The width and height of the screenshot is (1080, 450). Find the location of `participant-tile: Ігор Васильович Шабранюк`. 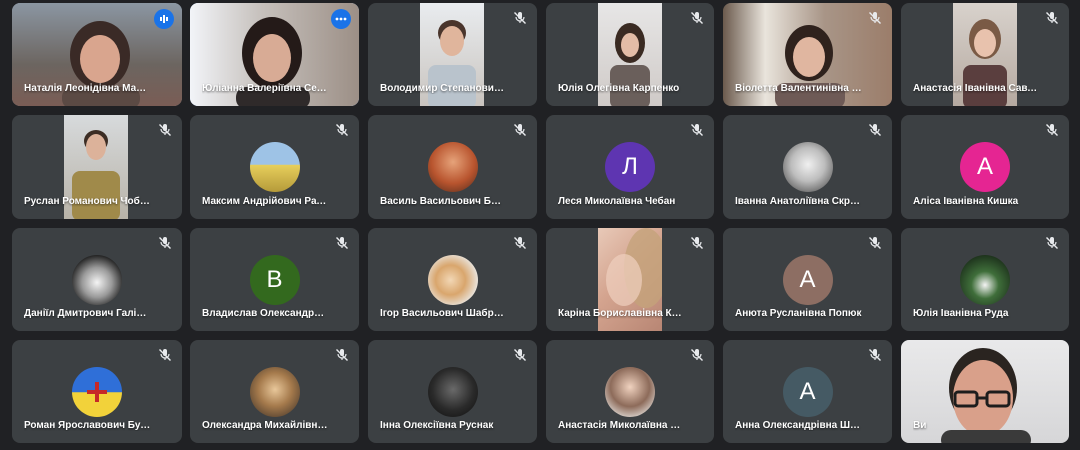

participant-tile: Ігор Васильович Шабранюк is located at coordinates (452, 279).